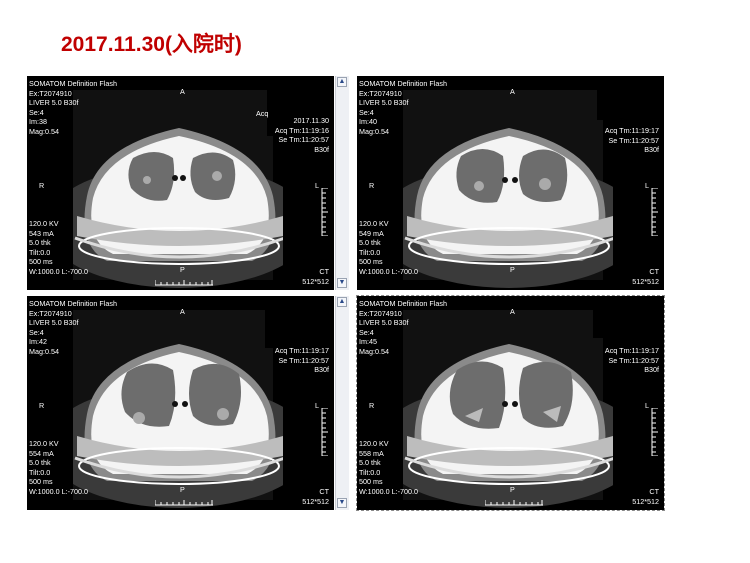  Describe the element at coordinates (311, 120) in the screenshot. I see `study-date: 2017.11.30` at that location.